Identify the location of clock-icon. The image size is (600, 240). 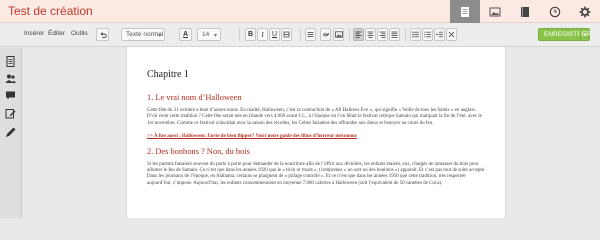
(555, 11).